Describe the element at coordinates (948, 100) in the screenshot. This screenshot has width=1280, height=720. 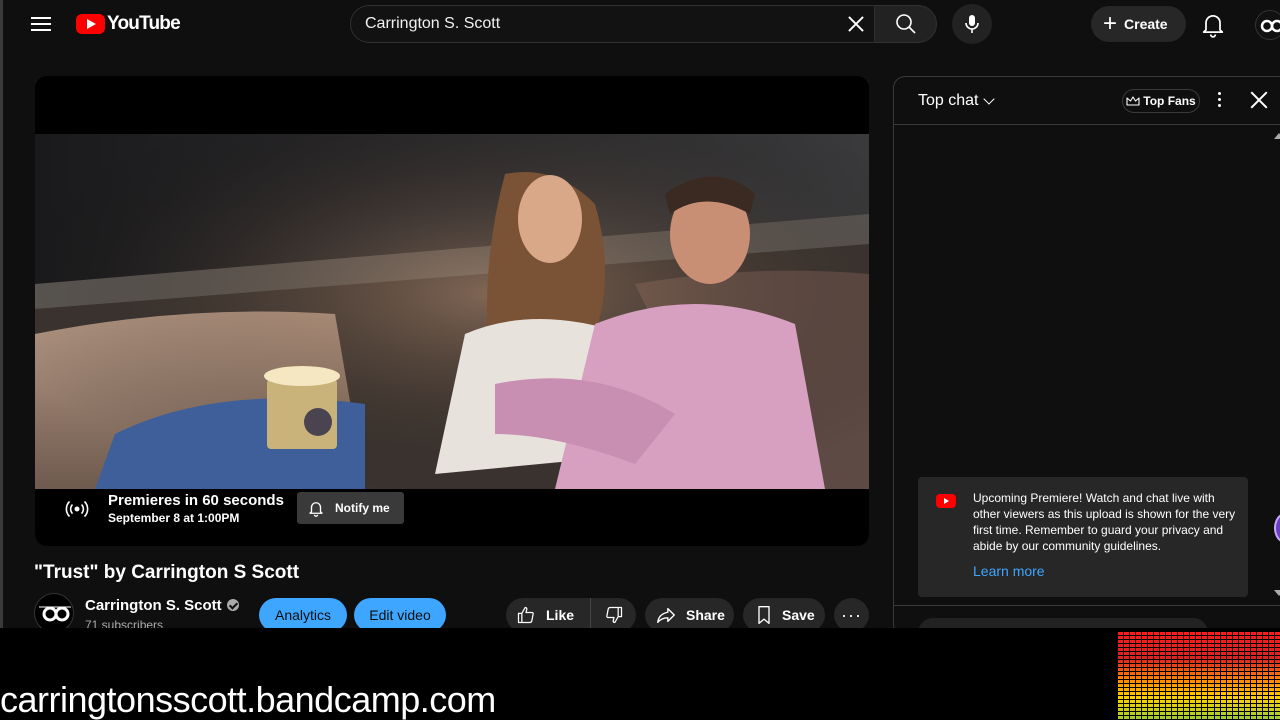
I see `chat-mode-label: Top chat` at that location.